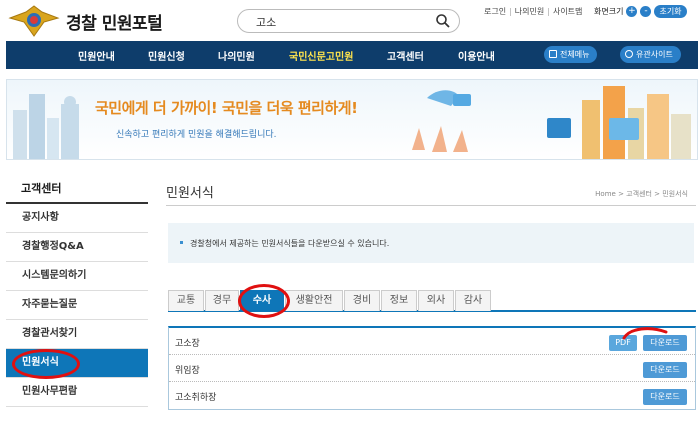 This screenshot has height=424, width=700. I want to click on nav-item-usage: 이용안내, so click(476, 55).